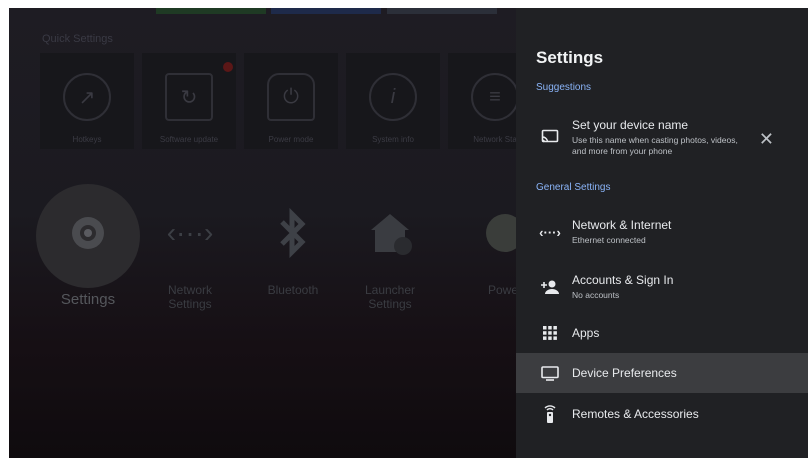  What do you see at coordinates (586, 333) in the screenshot?
I see `item-title: Apps` at bounding box center [586, 333].